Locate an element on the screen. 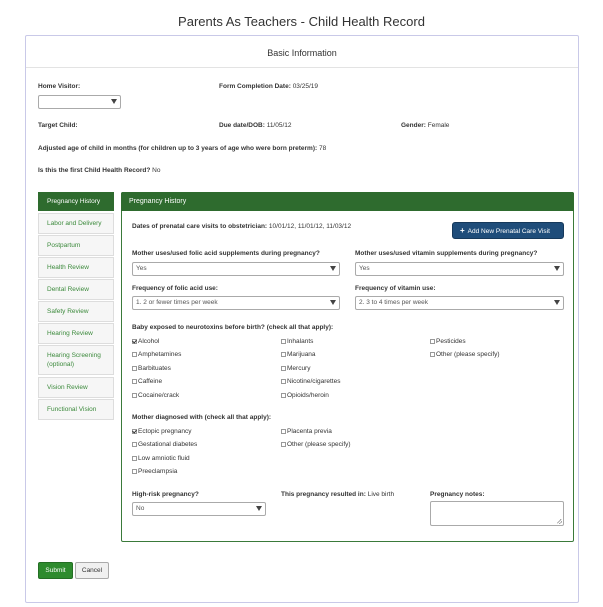 Image resolution: width=603 pixels, height=607 pixels. sidebar-item-hearing-screening: Hearing Screening (optional) is located at coordinates (76, 360).